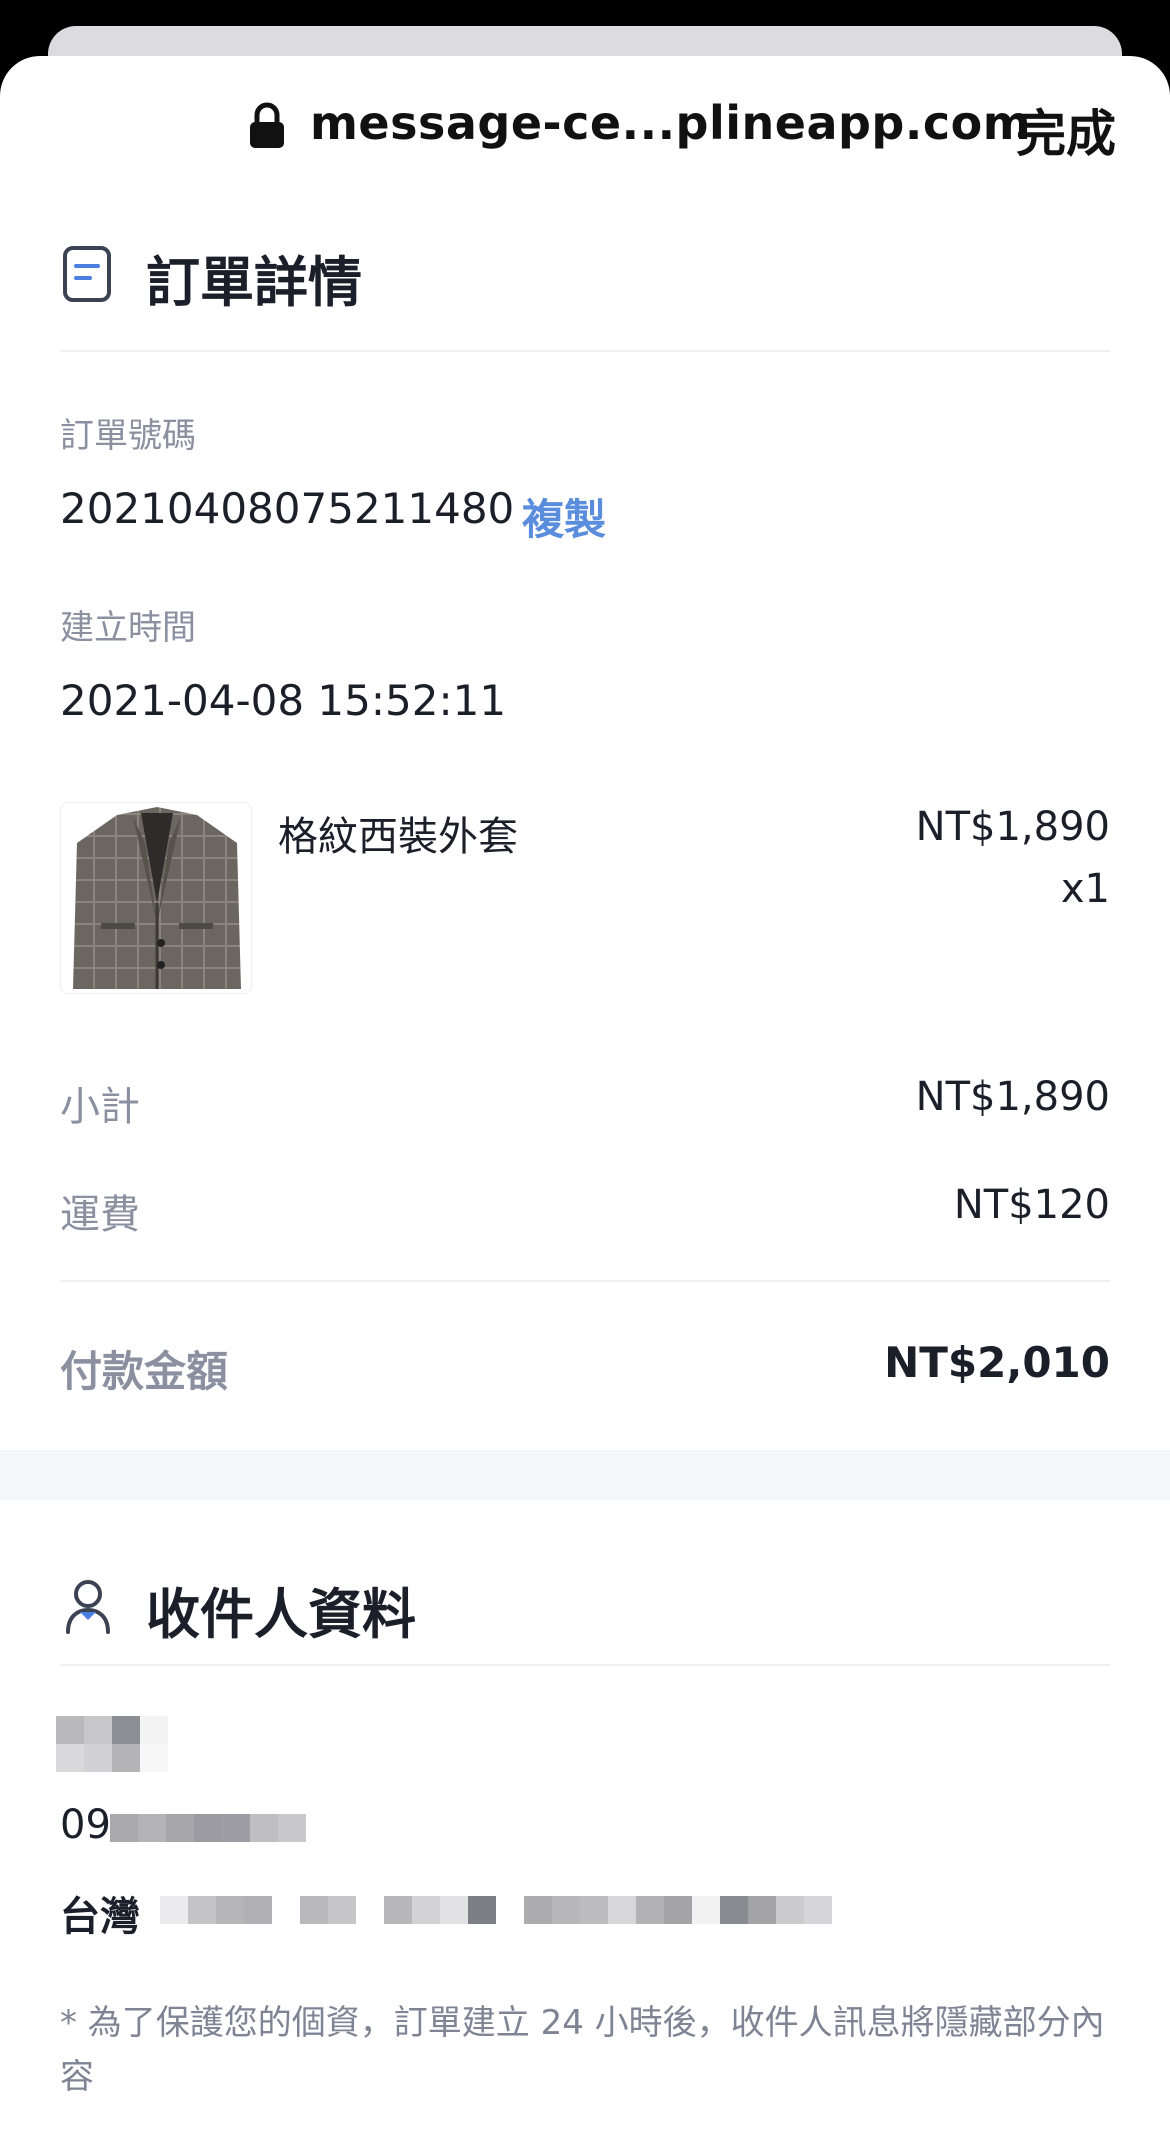 The image size is (1170, 2154). Describe the element at coordinates (997, 1362) in the screenshot. I see `total-value: NT$2,010` at that location.